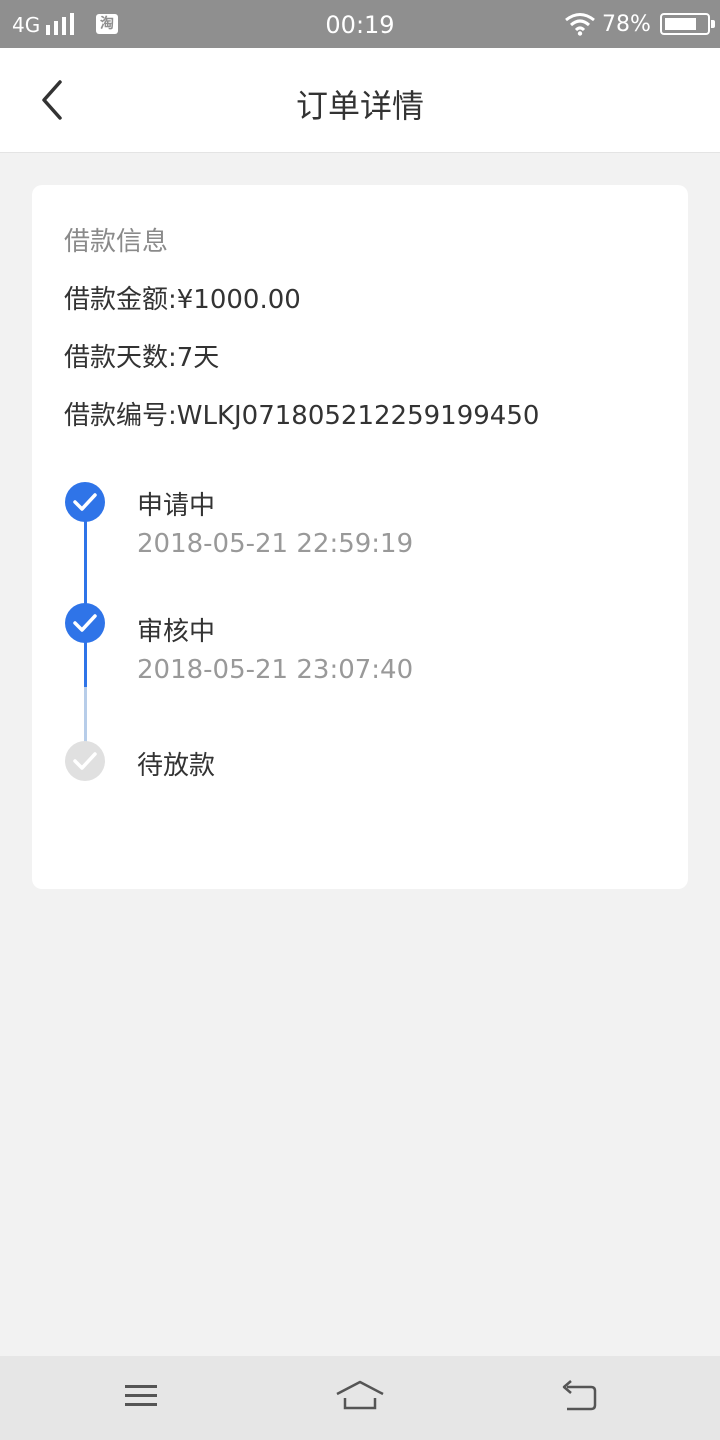  Describe the element at coordinates (358, 416) in the screenshot. I see `loan-number-value: WLKJ071805212259199450` at that location.